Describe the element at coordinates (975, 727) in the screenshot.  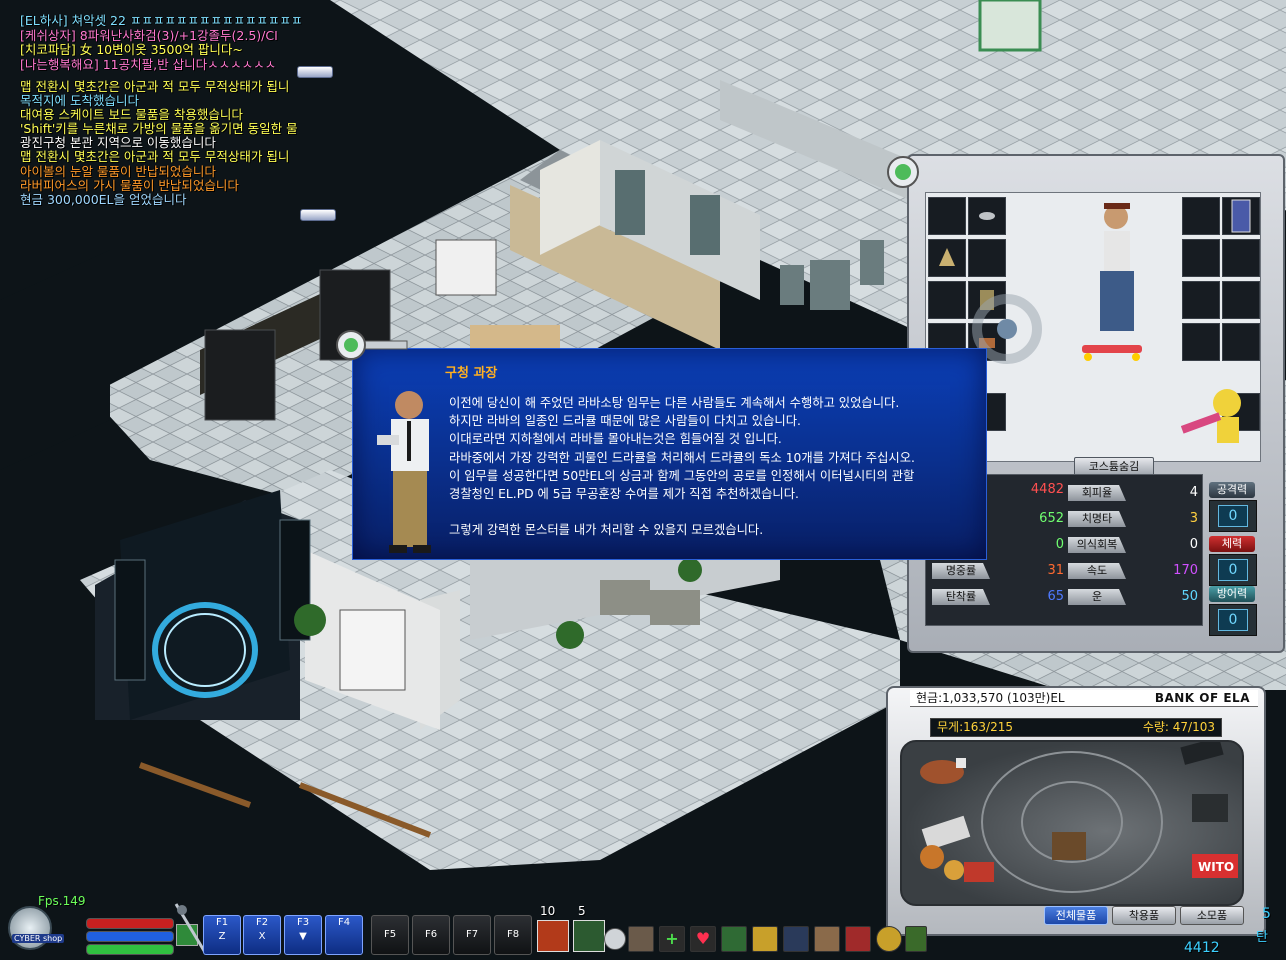
I see `bank-weight: 무게:163/215` at that location.